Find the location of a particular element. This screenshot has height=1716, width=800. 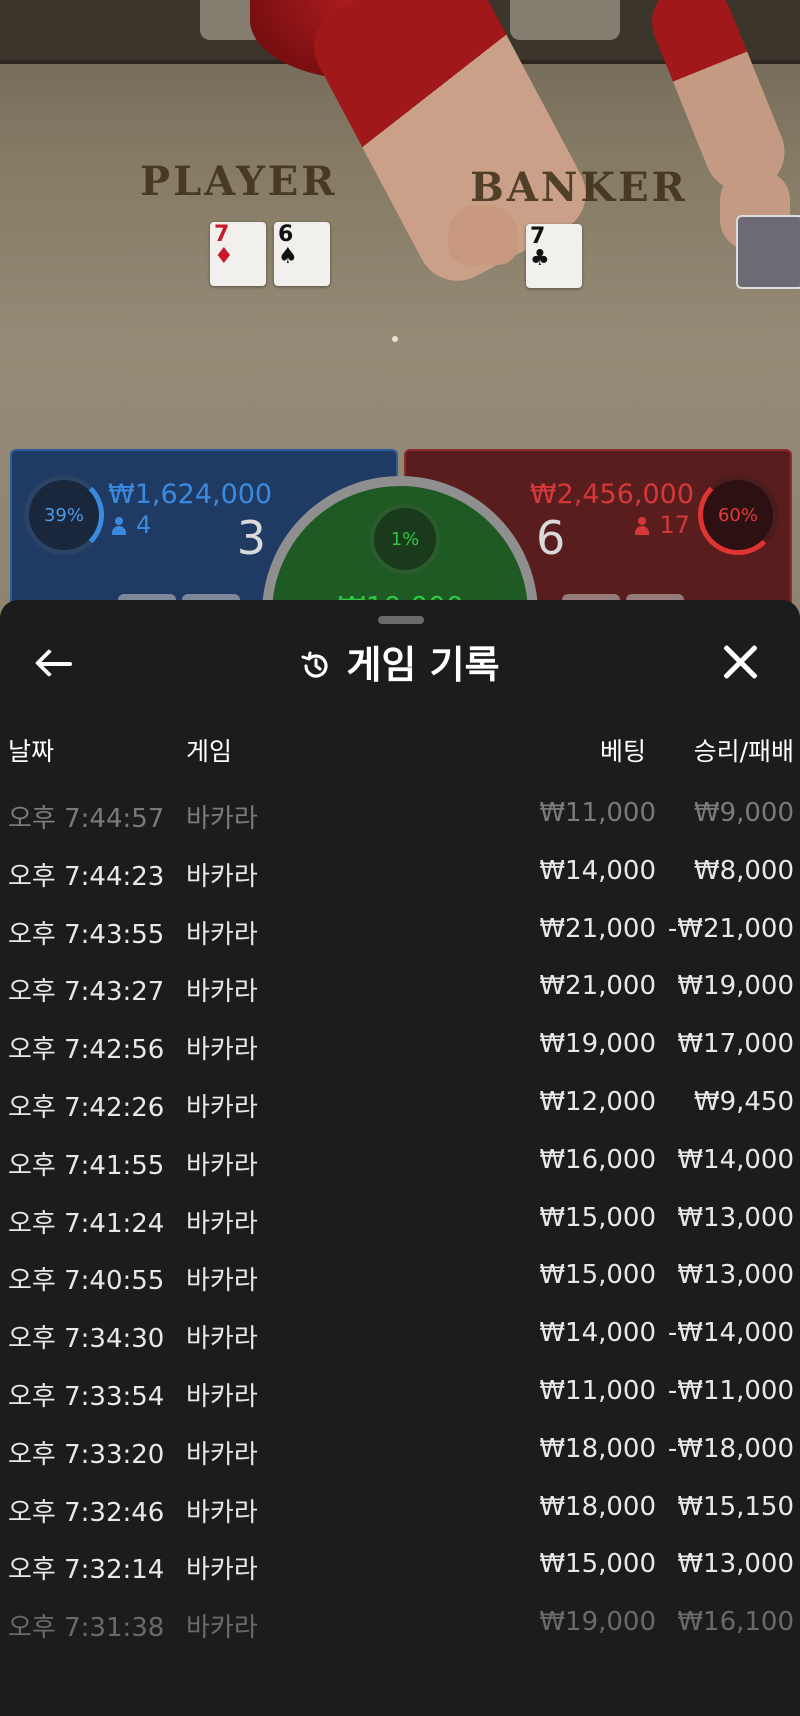

col-date: 날짜 is located at coordinates (31, 751).